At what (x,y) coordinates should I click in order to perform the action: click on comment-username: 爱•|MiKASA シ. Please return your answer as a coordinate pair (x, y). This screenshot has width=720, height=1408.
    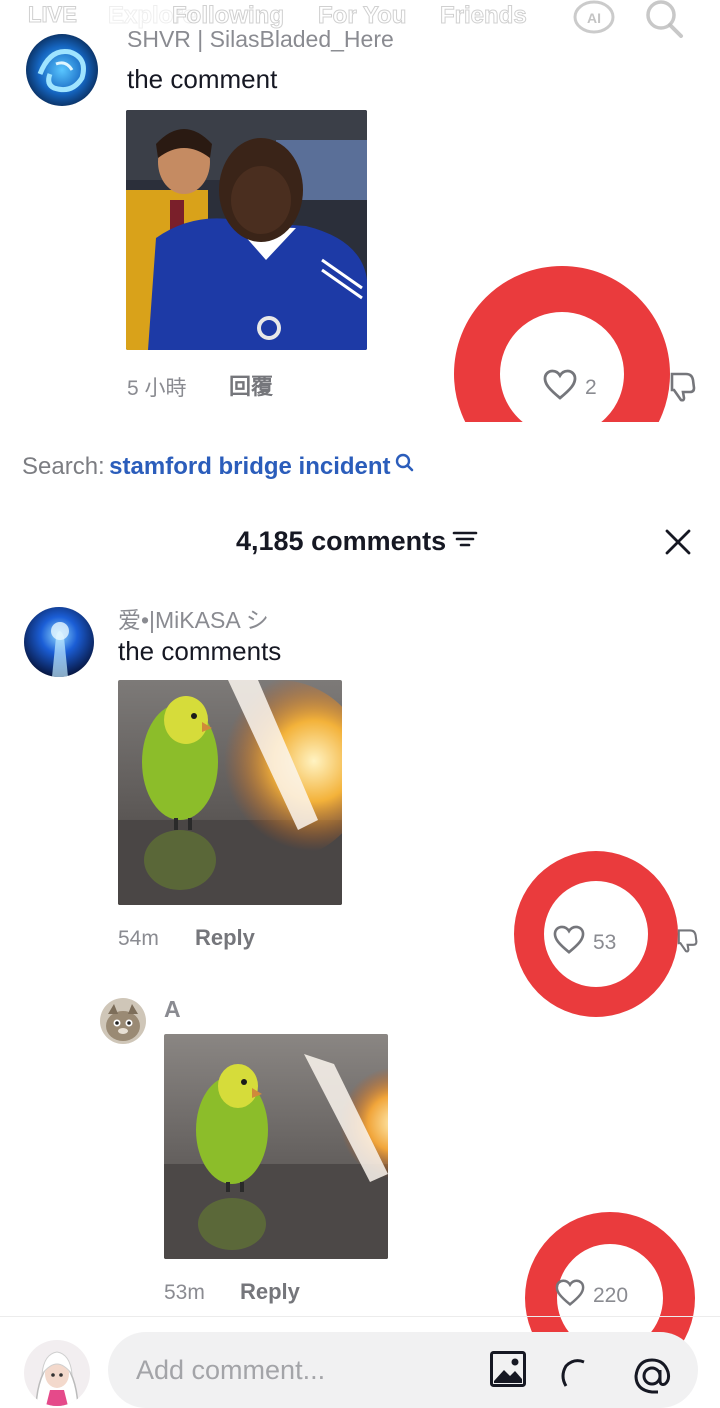
    Looking at the image, I should click on (193, 618).